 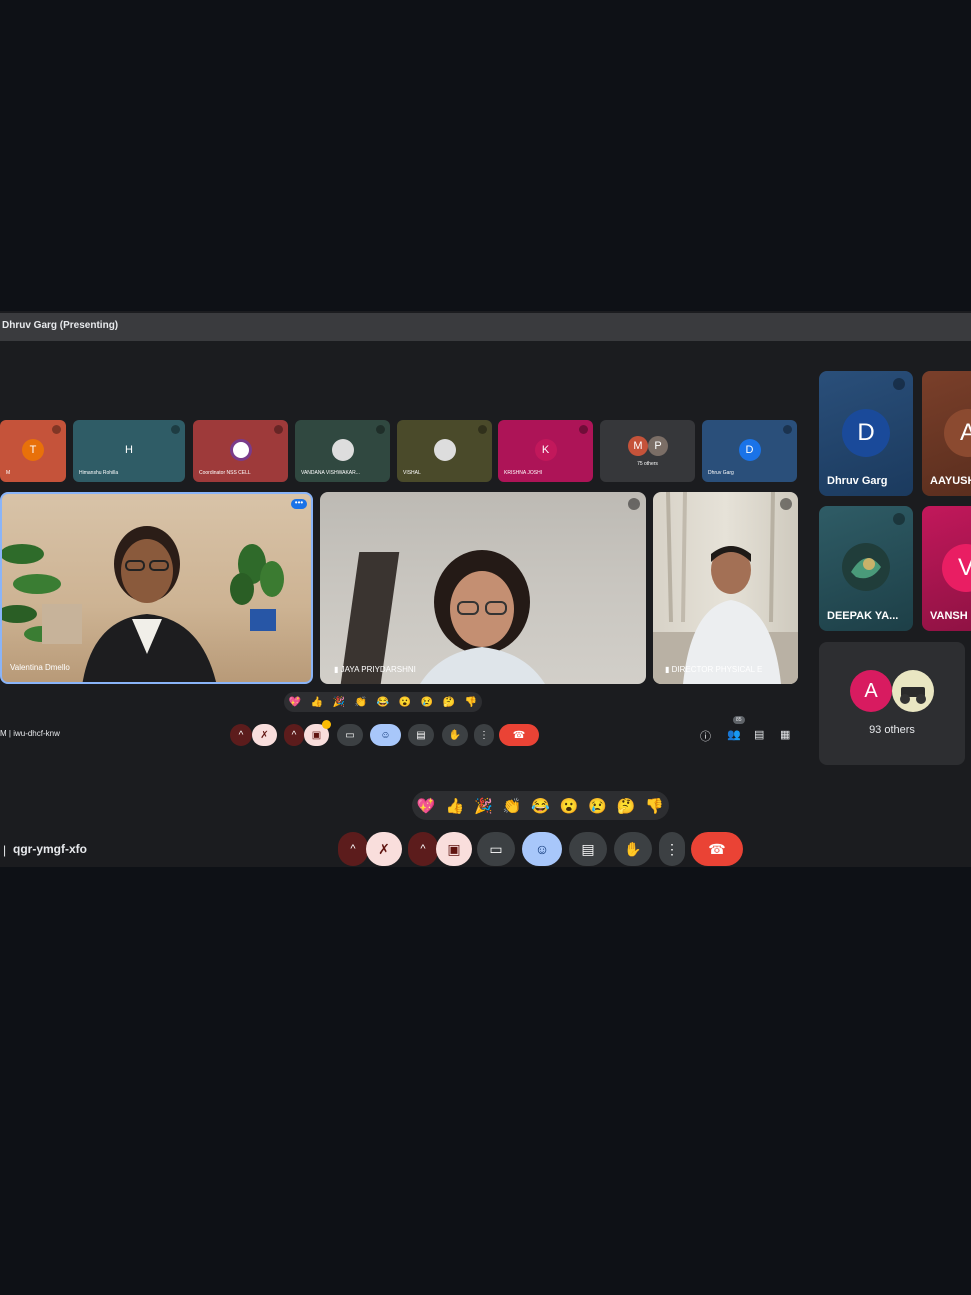 I want to click on strip-tile-participant: TM, so click(x=33, y=451).